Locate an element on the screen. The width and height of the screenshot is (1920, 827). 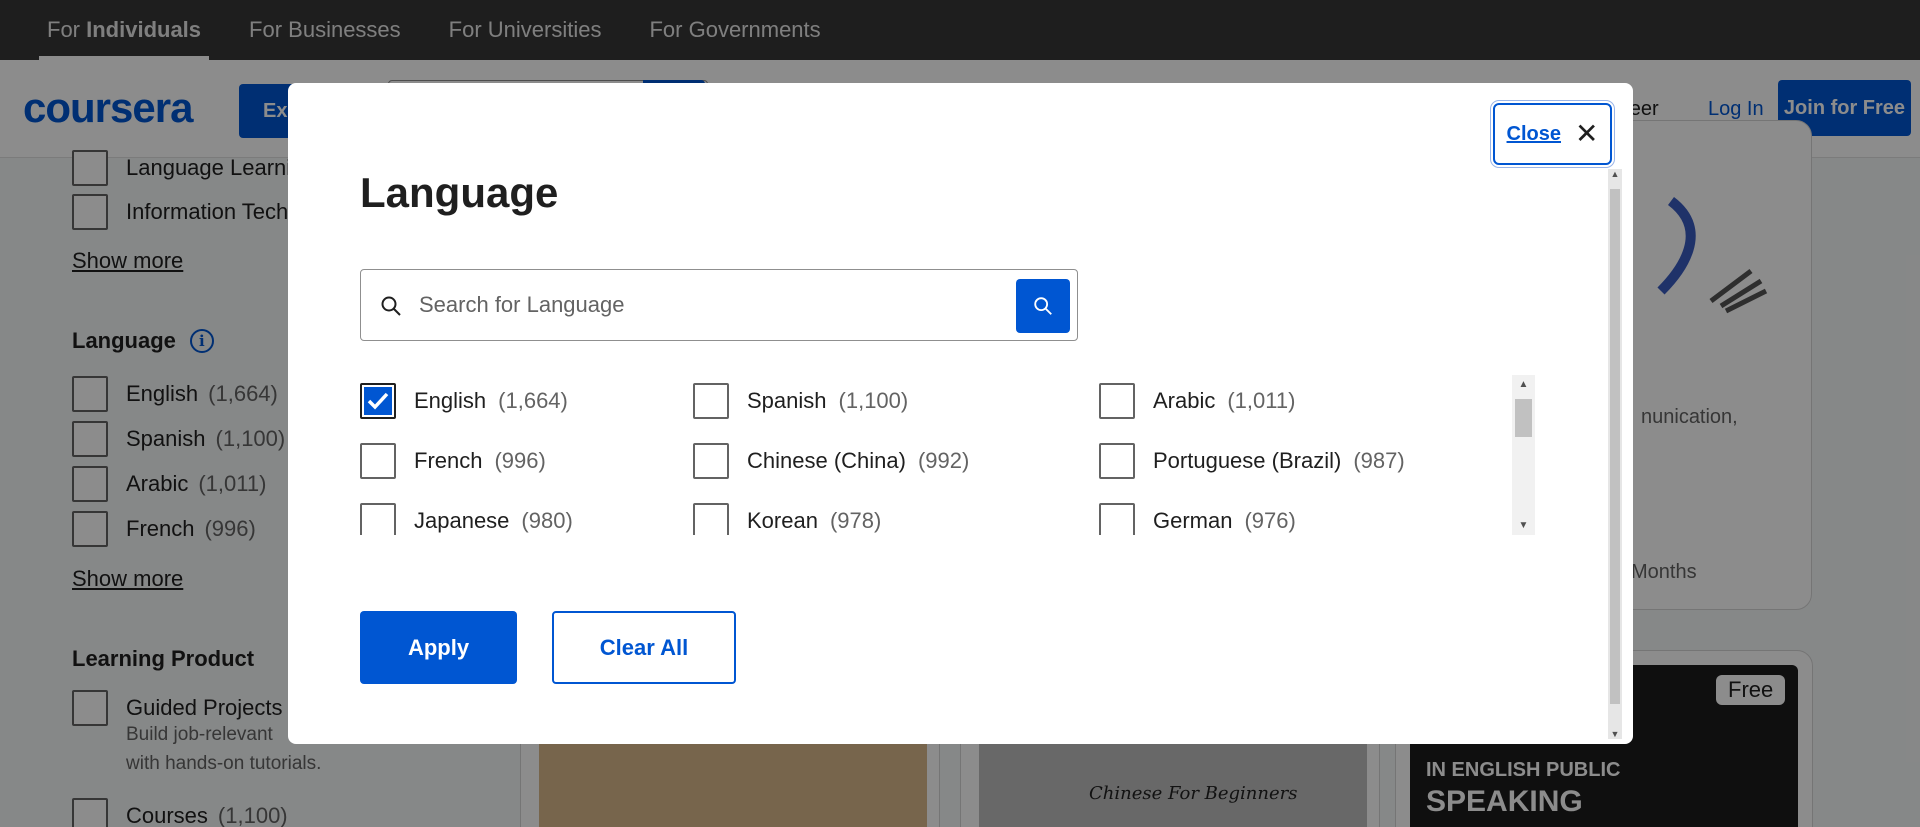
language-option-english: English (1,664) is located at coordinates (464, 401).